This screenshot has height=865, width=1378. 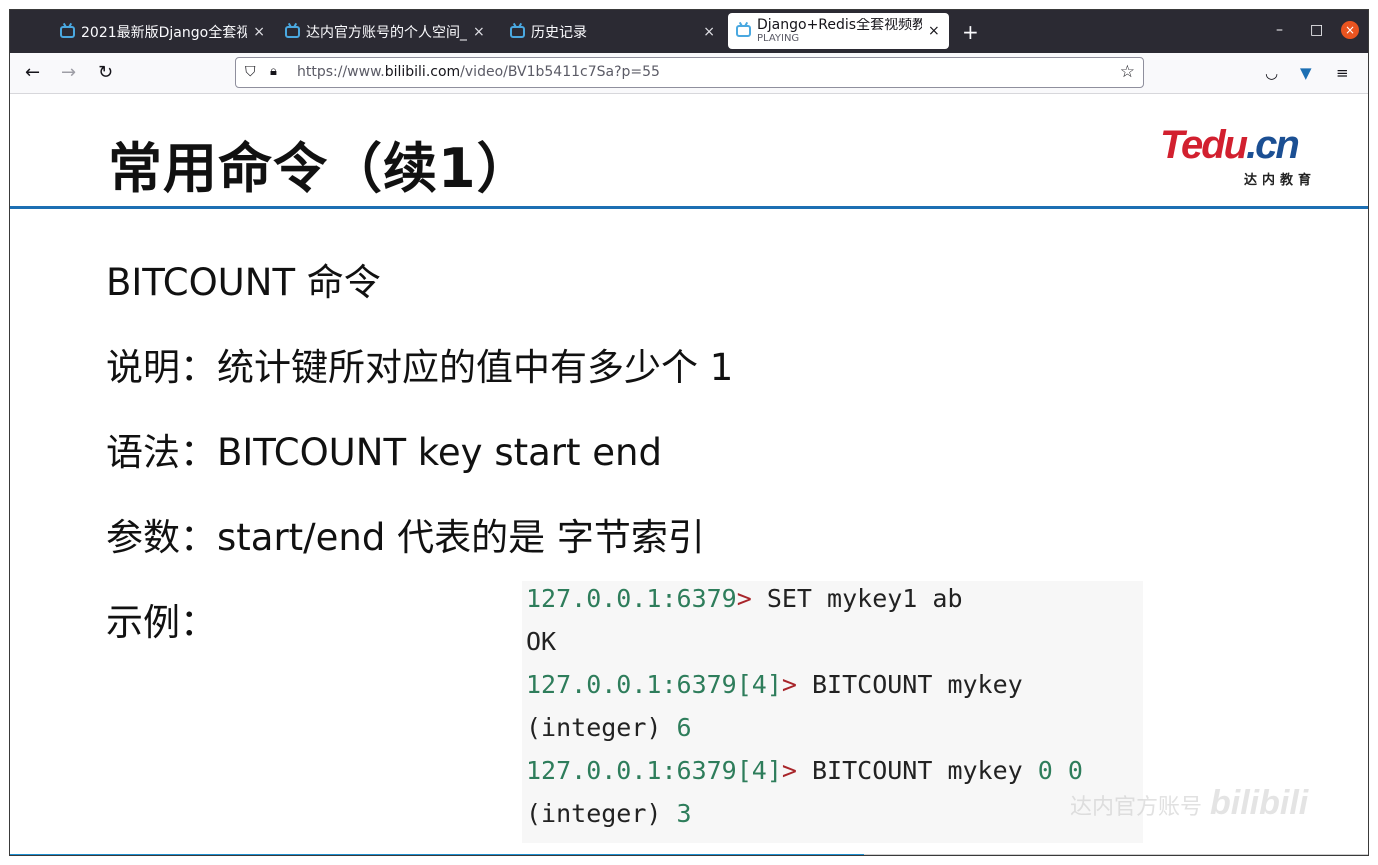 I want to click on tab-title: 达内官方账号的个人空间_, so click(x=386, y=33).